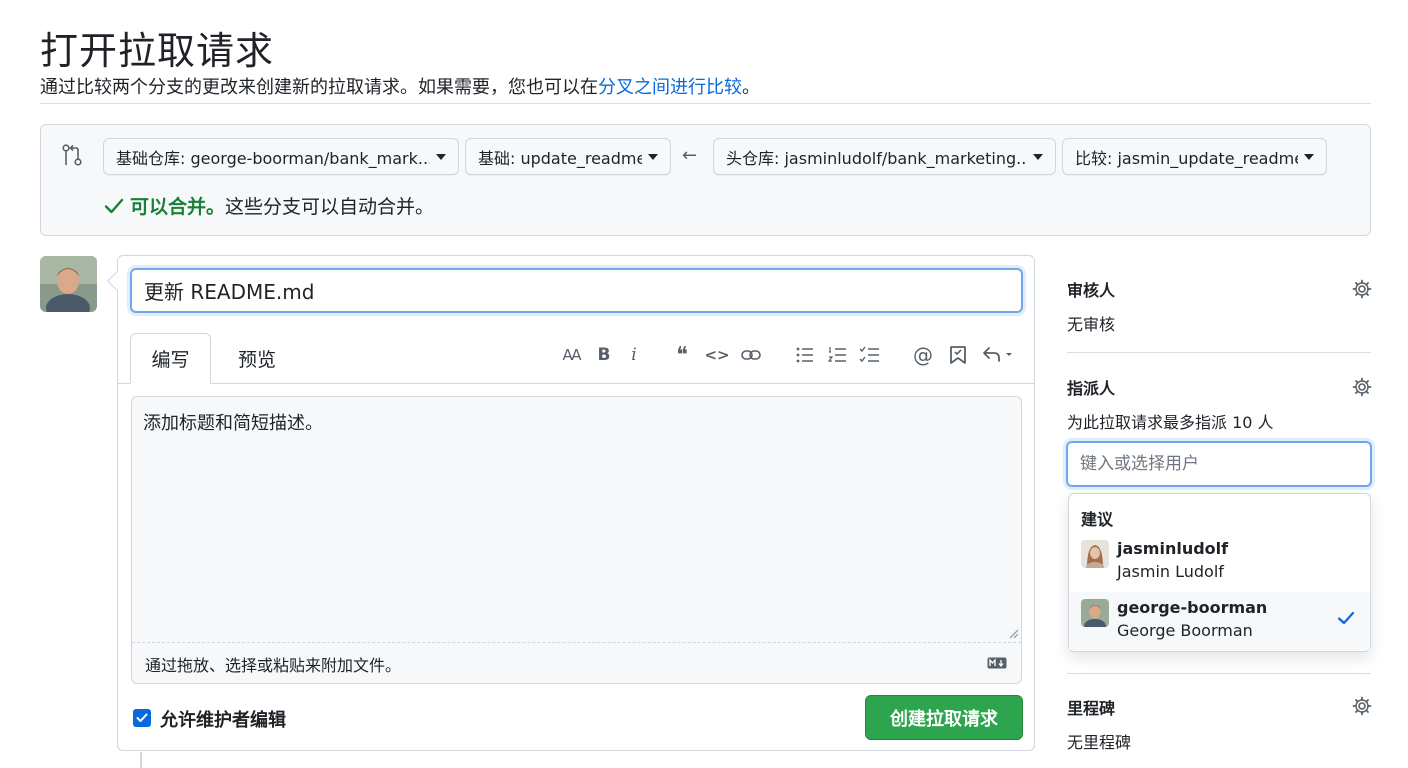 Image resolution: width=1408 pixels, height=768 pixels. I want to click on merge-ok-label: 可以合并。, so click(178, 207).